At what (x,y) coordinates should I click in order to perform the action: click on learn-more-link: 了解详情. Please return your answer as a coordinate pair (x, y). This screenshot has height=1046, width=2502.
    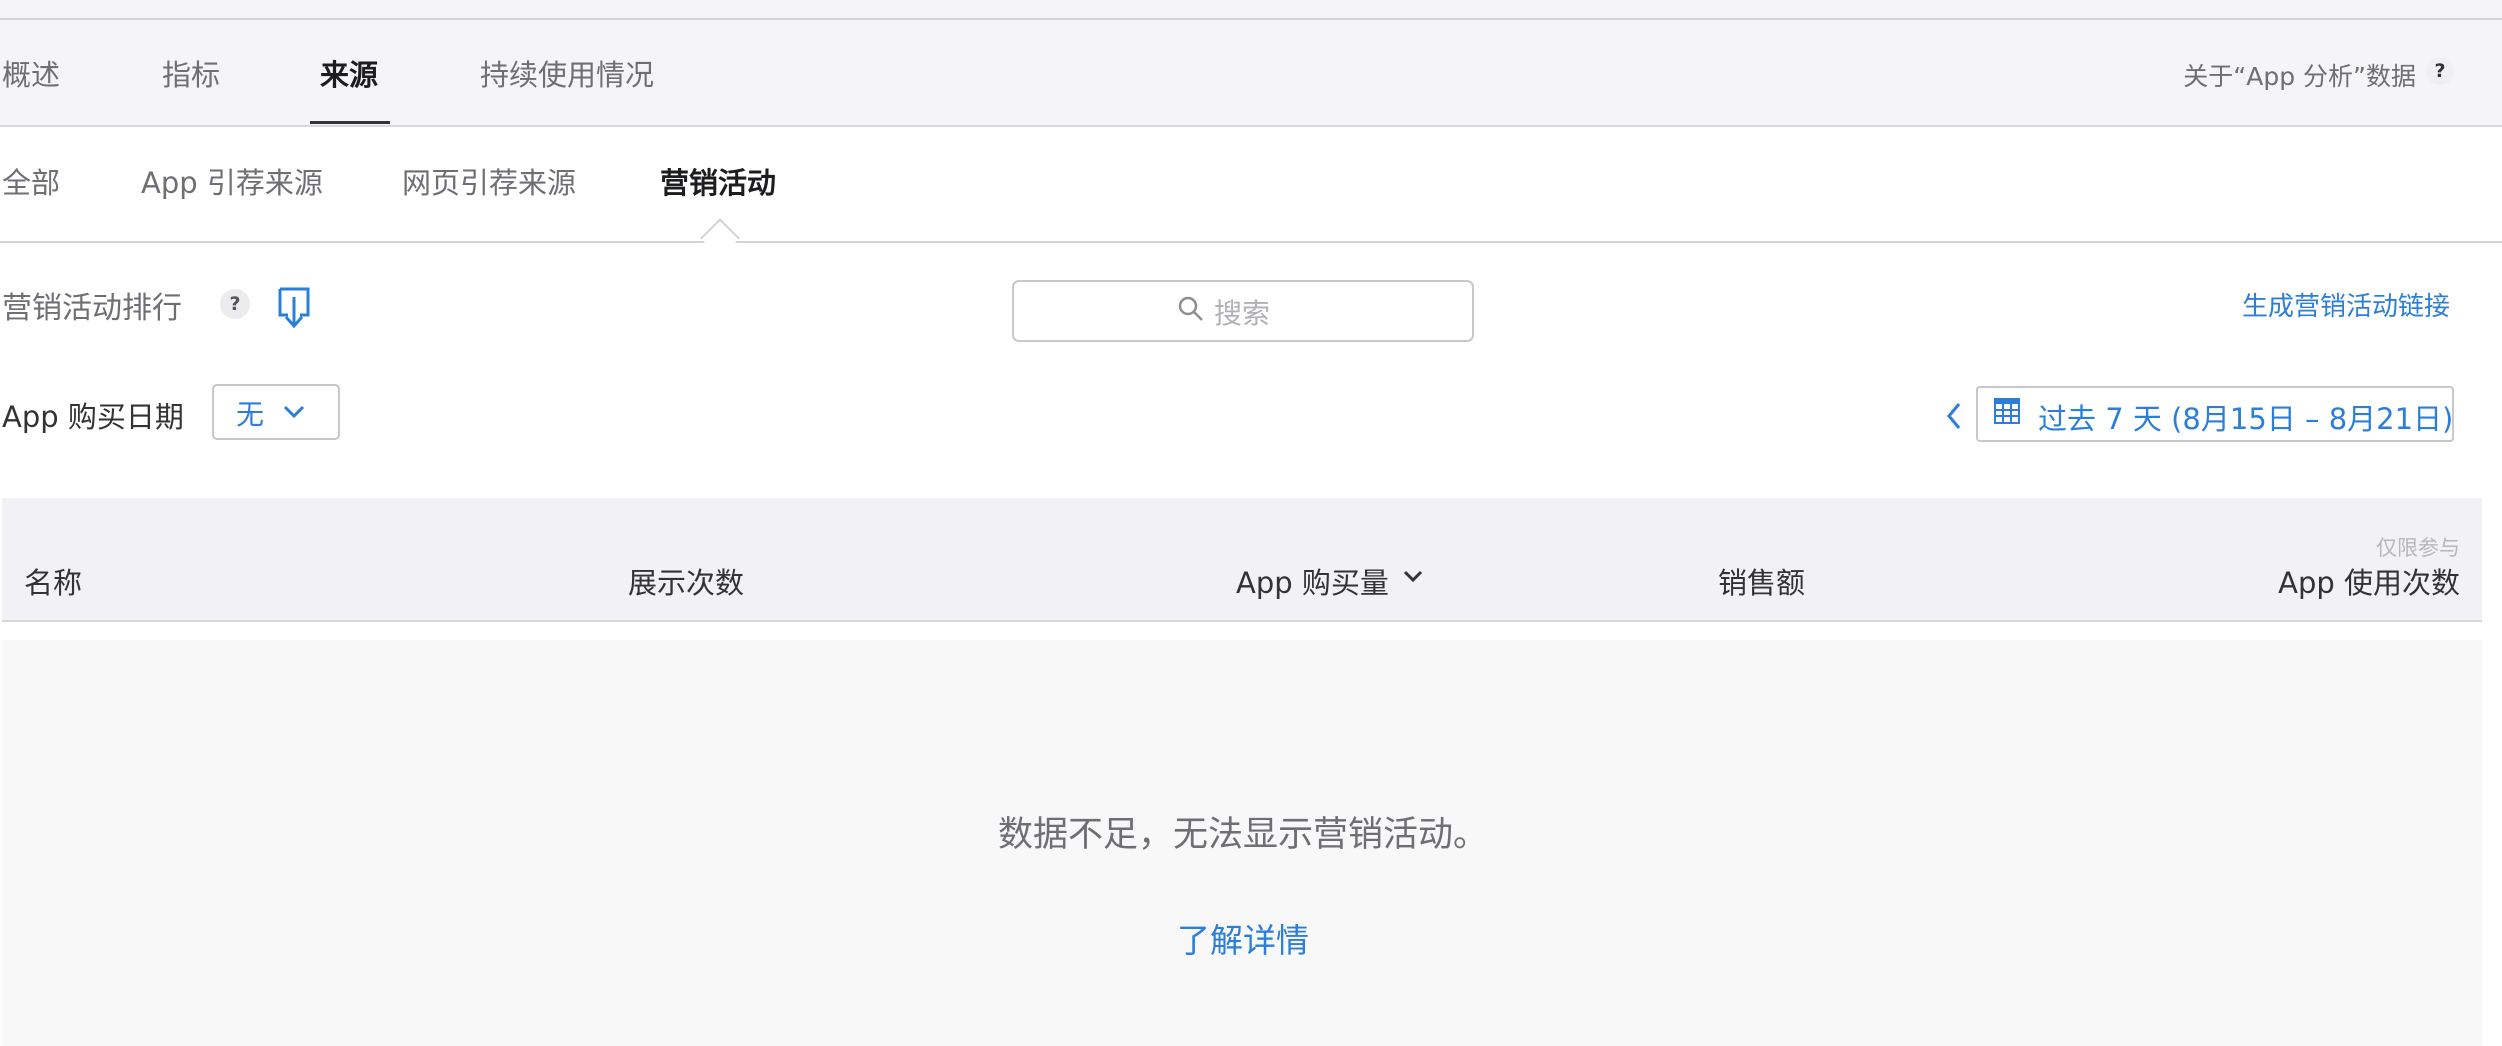
    Looking at the image, I should click on (1243, 938).